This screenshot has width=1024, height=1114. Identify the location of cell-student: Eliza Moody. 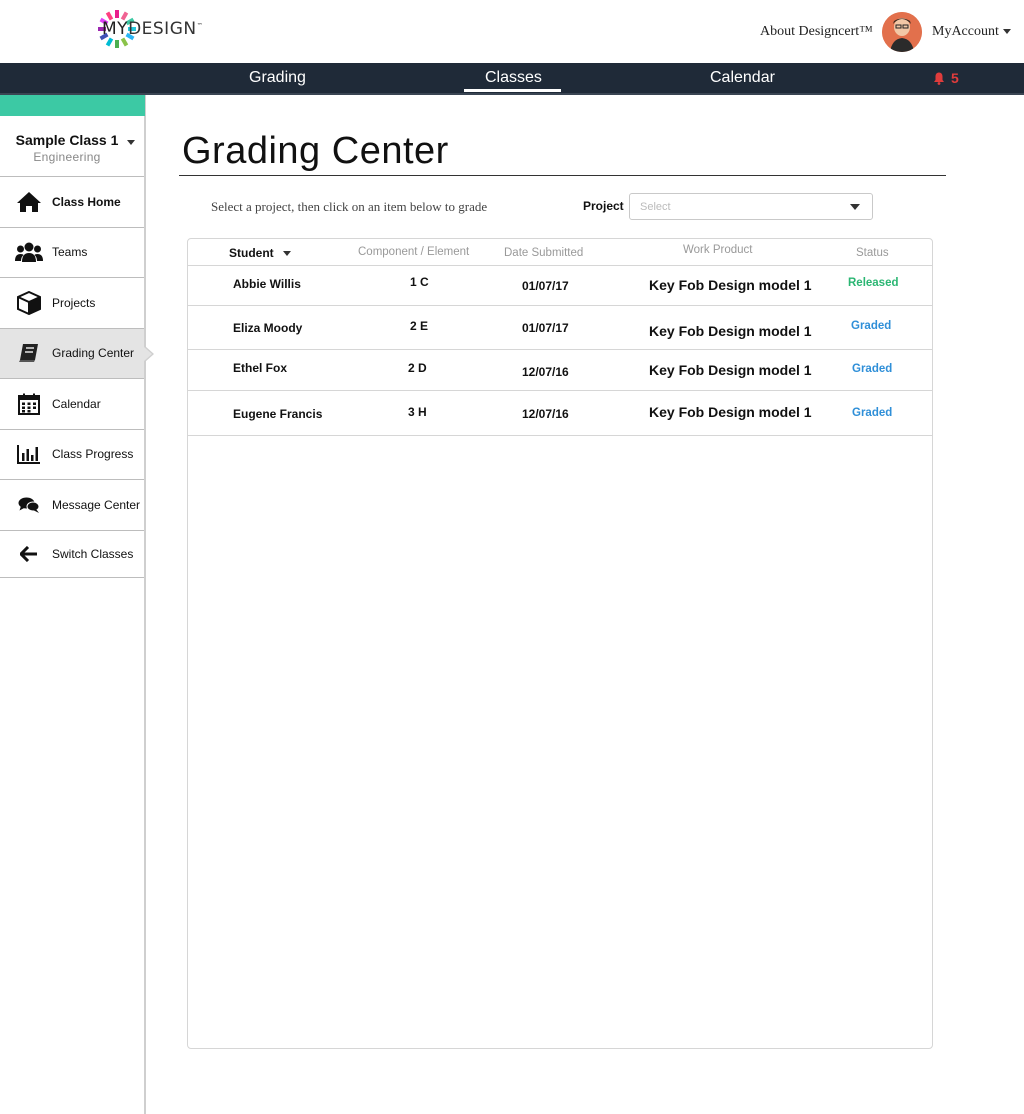
(268, 328).